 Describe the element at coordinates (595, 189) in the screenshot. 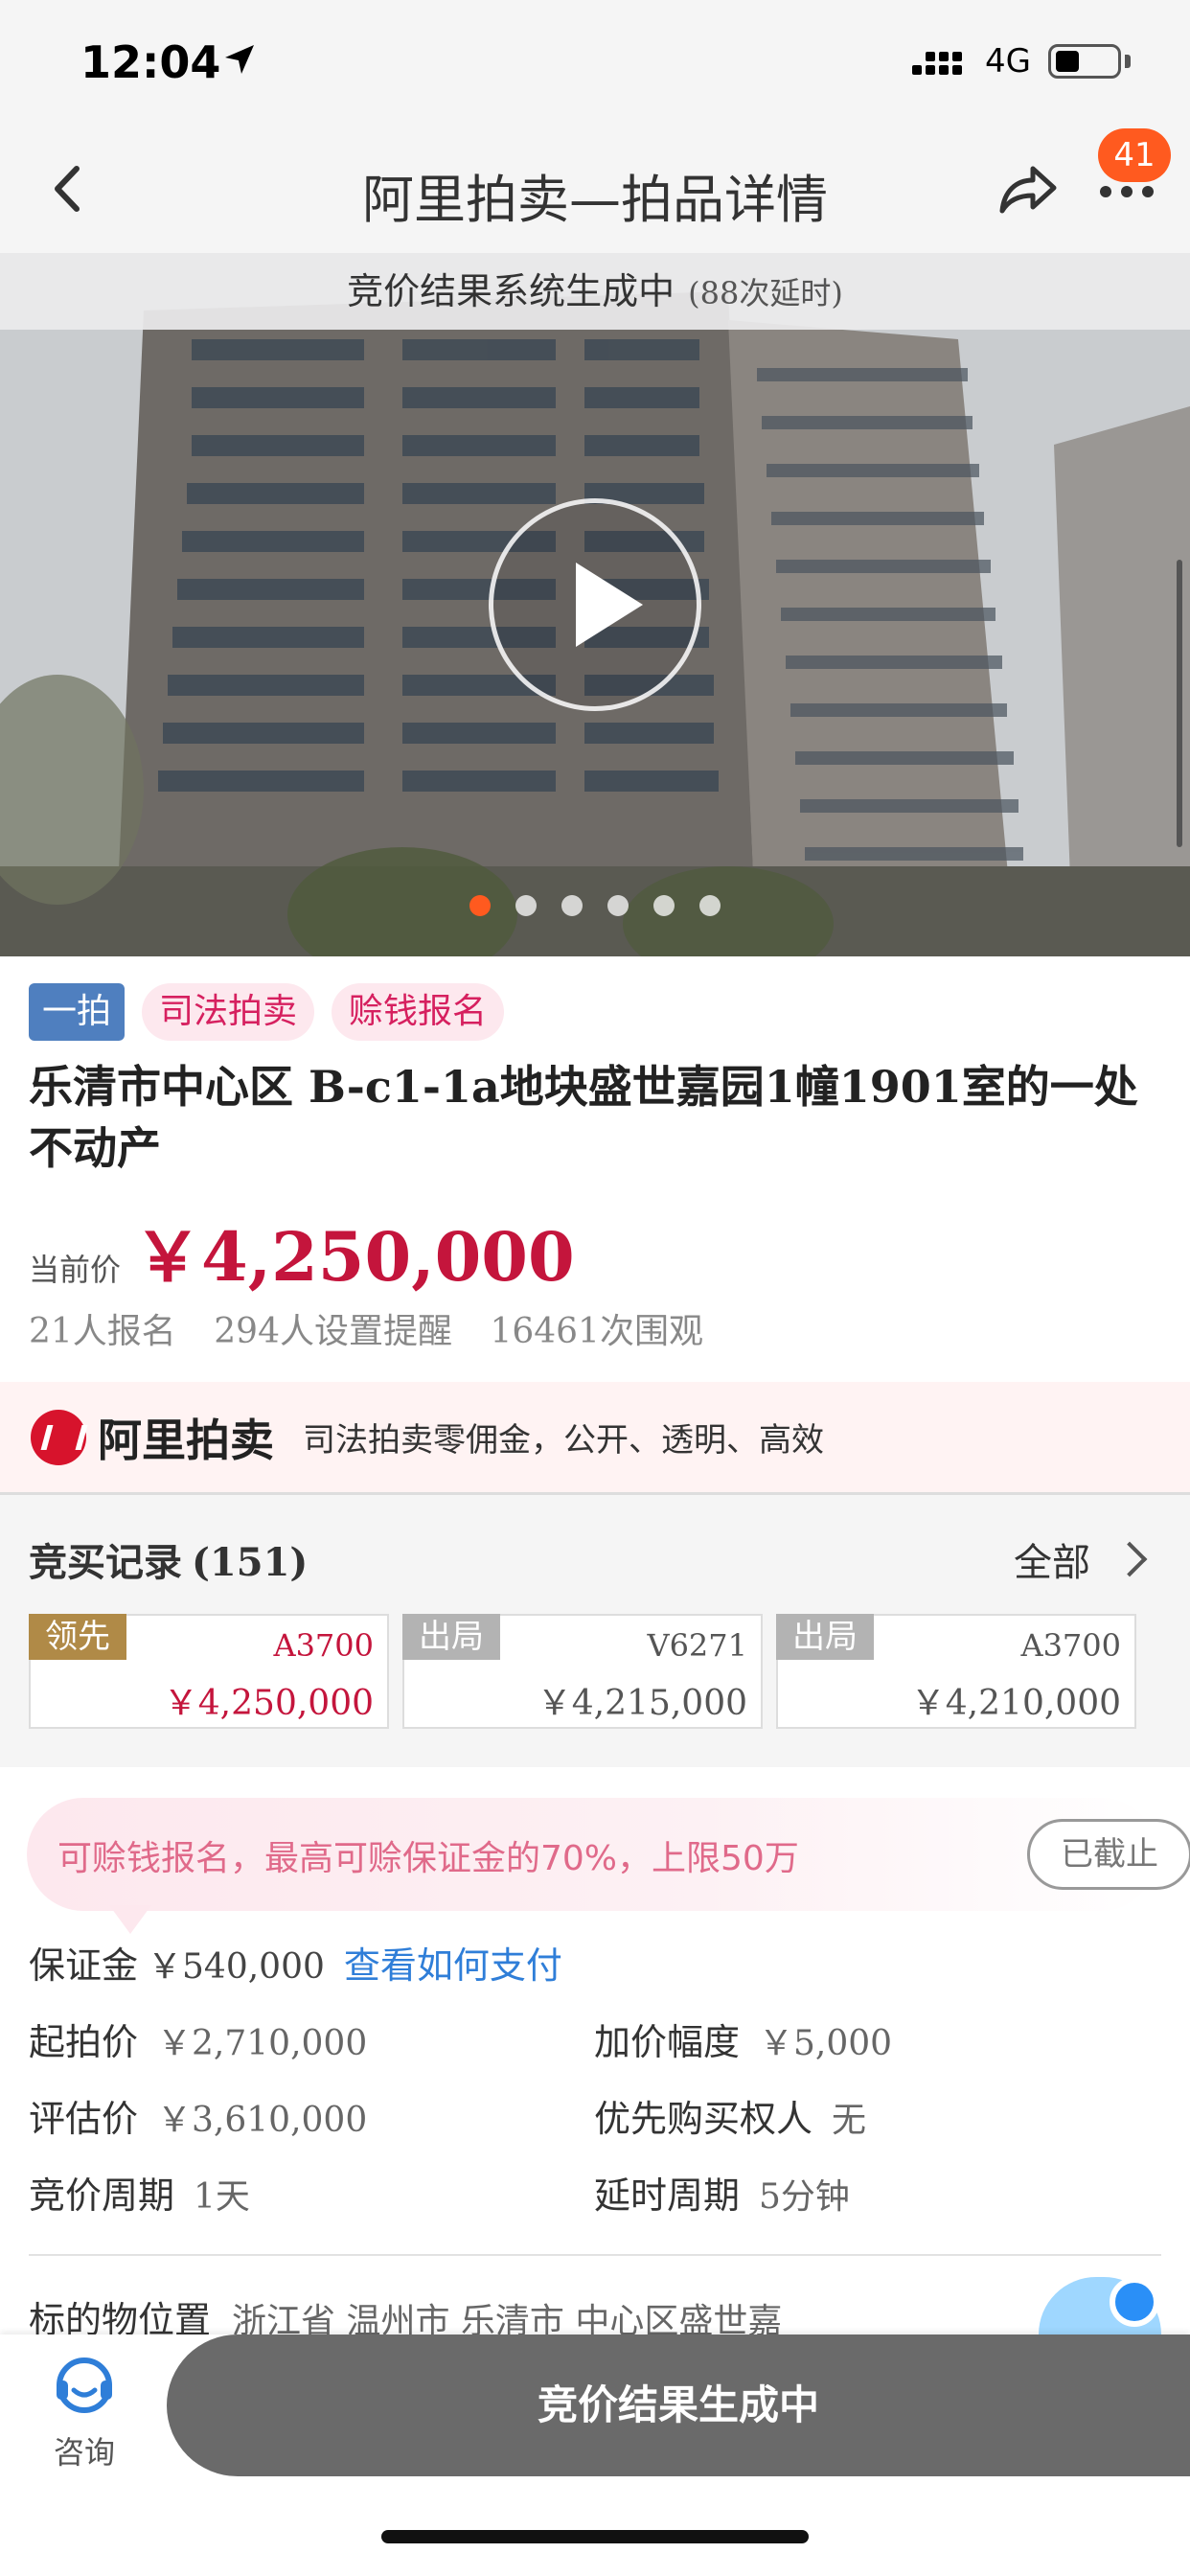

I see `nav-bar: 阿里拍卖—拍品详情 41` at that location.